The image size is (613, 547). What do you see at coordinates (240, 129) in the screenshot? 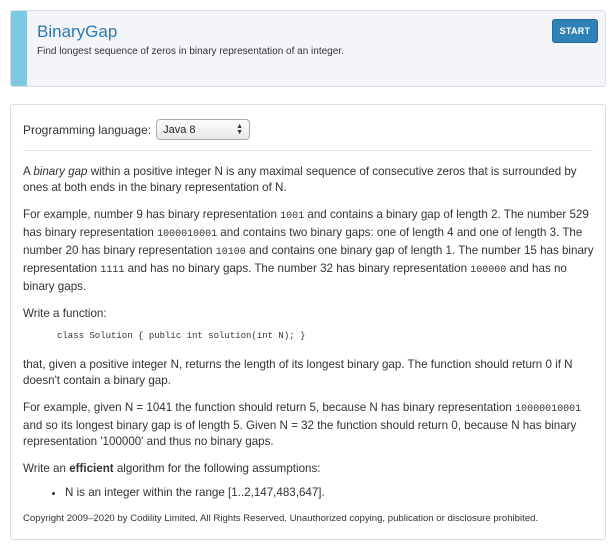
I see `select-chevrons-icon: ▲ ▼` at bounding box center [240, 129].